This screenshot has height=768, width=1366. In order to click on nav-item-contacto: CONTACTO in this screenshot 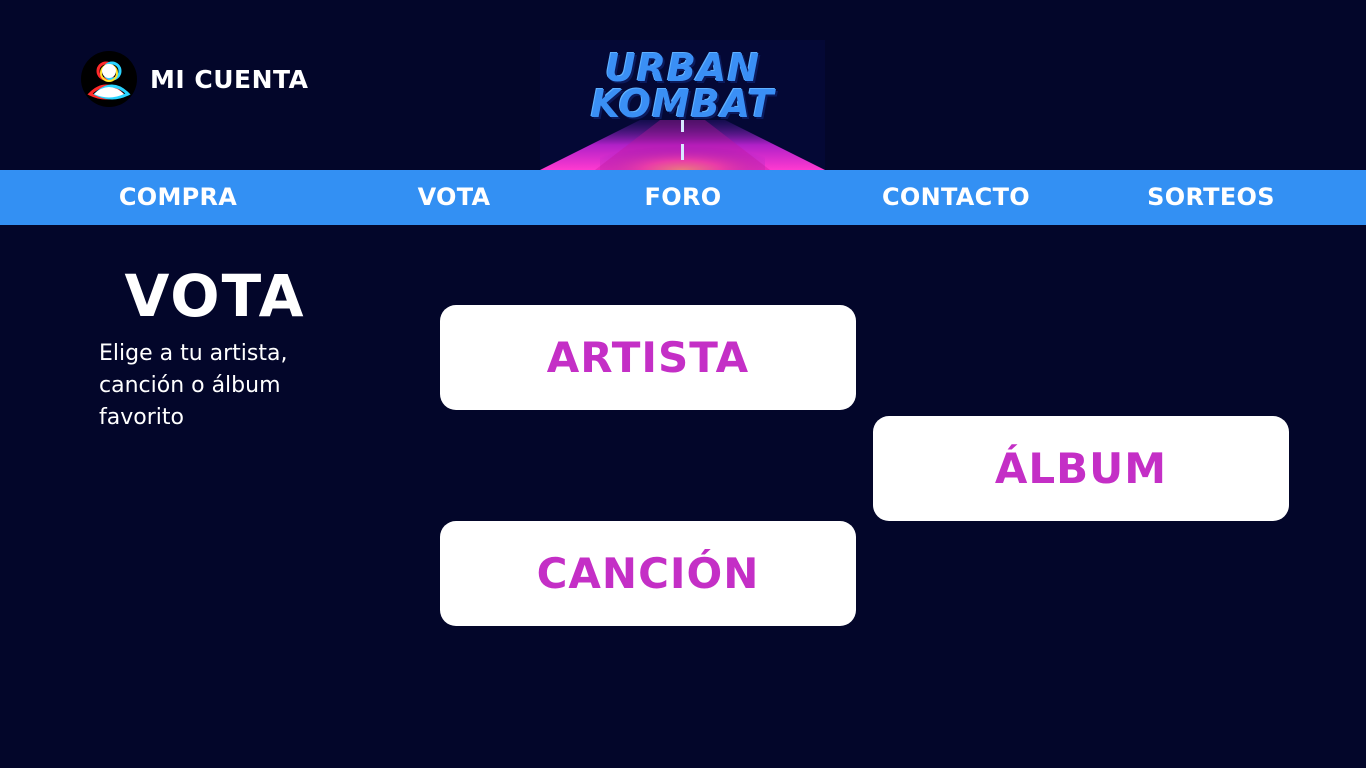, I will do `click(956, 197)`.